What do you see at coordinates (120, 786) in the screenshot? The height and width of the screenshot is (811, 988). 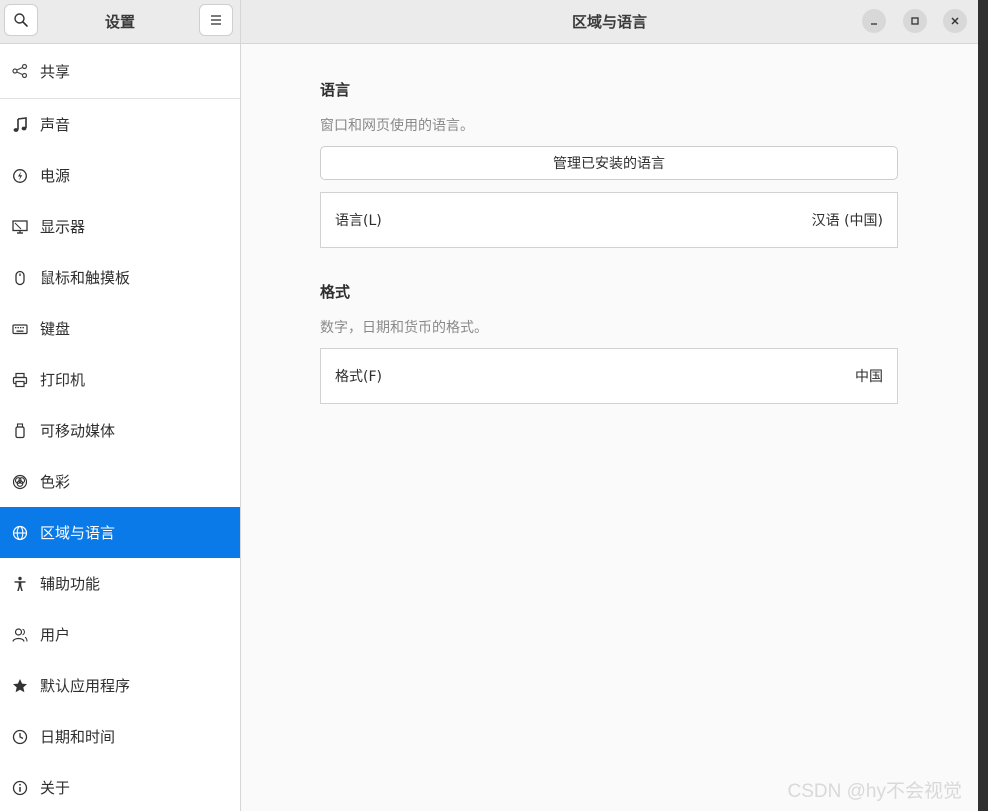 I see `sidebar-item-about: 关于` at bounding box center [120, 786].